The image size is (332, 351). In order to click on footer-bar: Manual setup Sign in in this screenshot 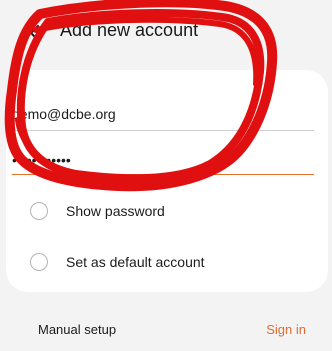, I will do `click(166, 325)`.